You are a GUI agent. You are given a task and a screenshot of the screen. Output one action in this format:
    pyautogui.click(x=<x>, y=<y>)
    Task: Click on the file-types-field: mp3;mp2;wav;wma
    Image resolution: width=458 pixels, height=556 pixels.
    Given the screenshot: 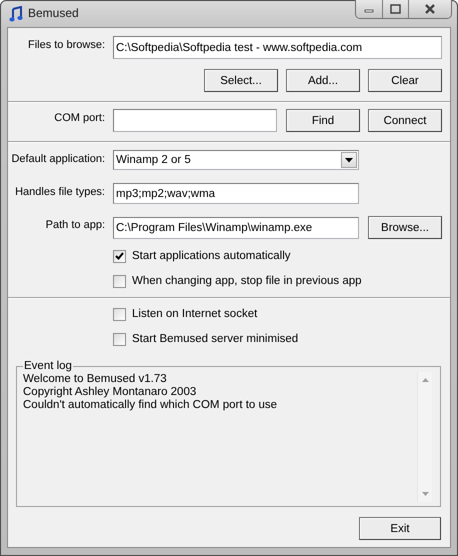 What is the action you would take?
    pyautogui.click(x=236, y=193)
    